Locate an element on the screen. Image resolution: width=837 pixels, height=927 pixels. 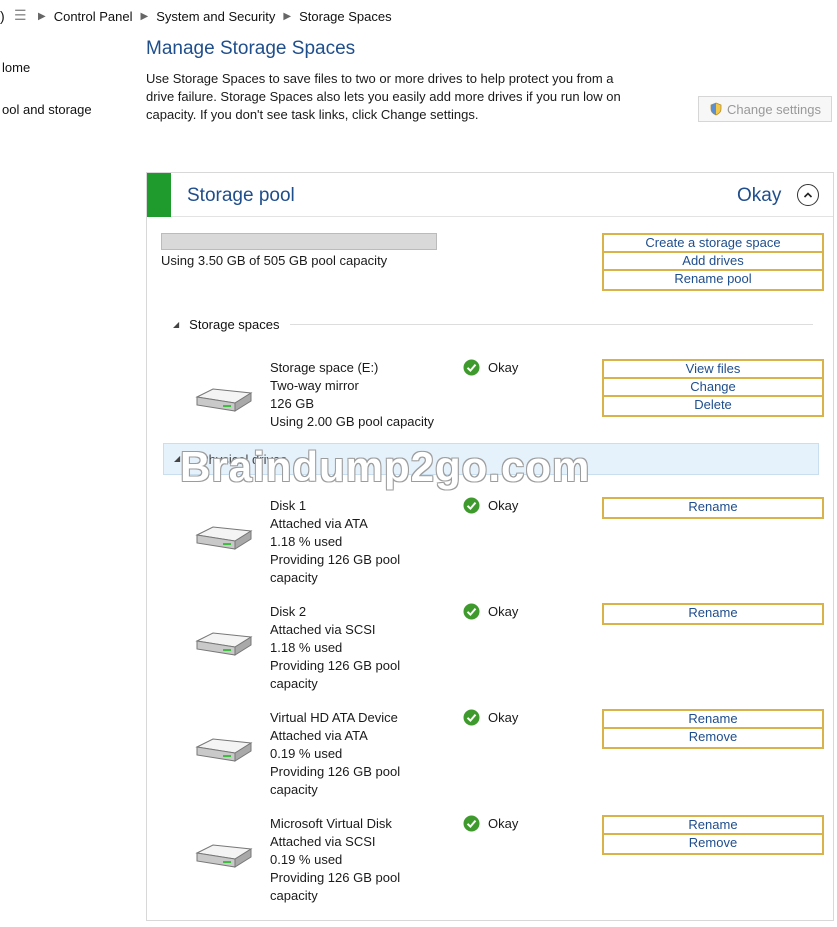
change-link: Change is located at coordinates (713, 388).